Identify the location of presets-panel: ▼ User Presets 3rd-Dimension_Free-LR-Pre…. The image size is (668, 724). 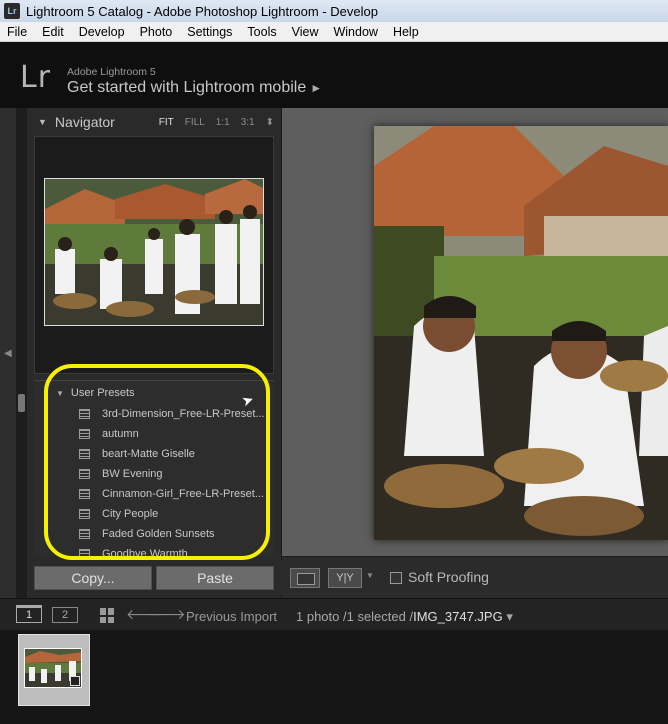
(154, 468).